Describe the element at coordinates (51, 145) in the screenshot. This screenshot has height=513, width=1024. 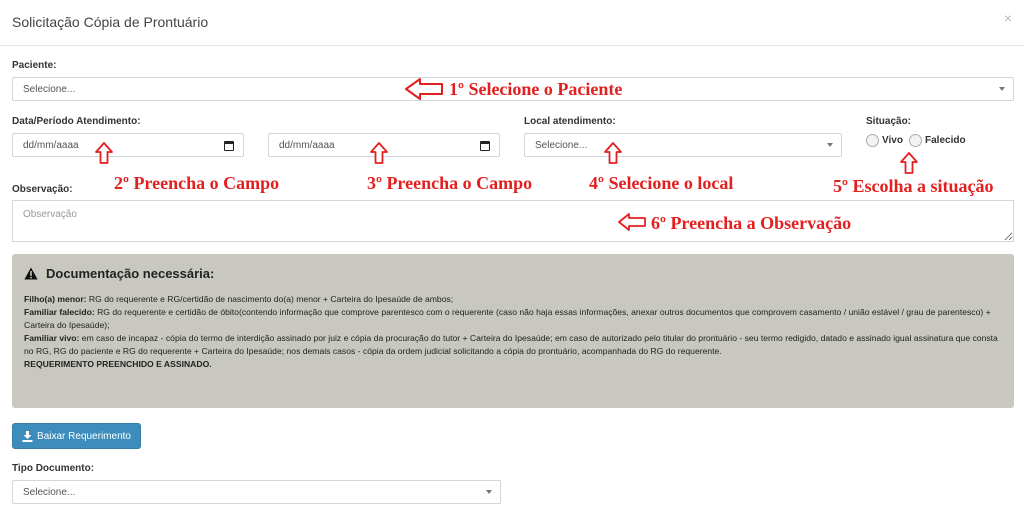
I see `data-inicio-placeholder: dd/mm/aaaa` at that location.